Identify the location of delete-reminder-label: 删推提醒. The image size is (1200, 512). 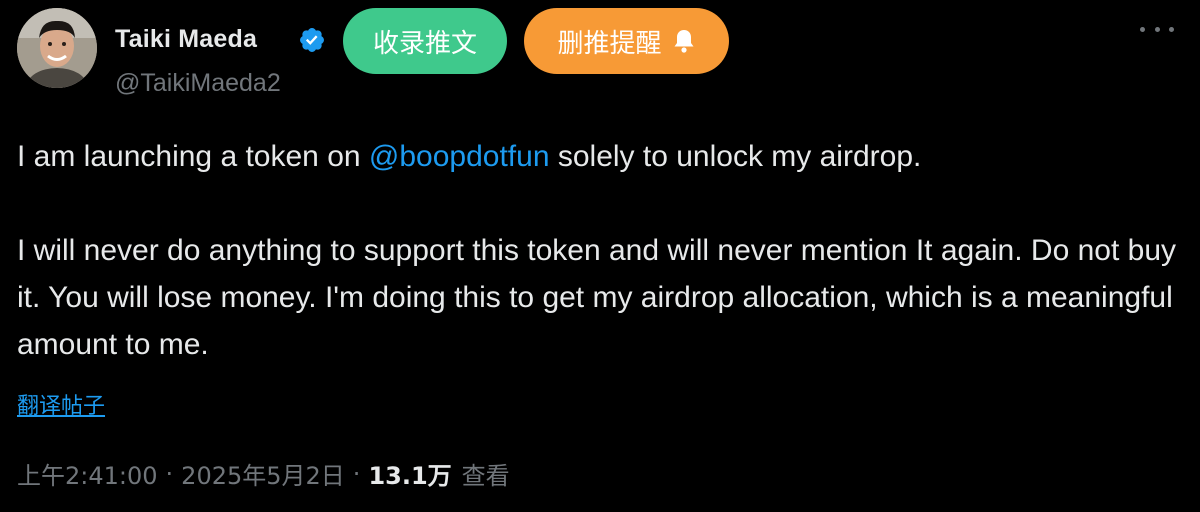
(609, 43).